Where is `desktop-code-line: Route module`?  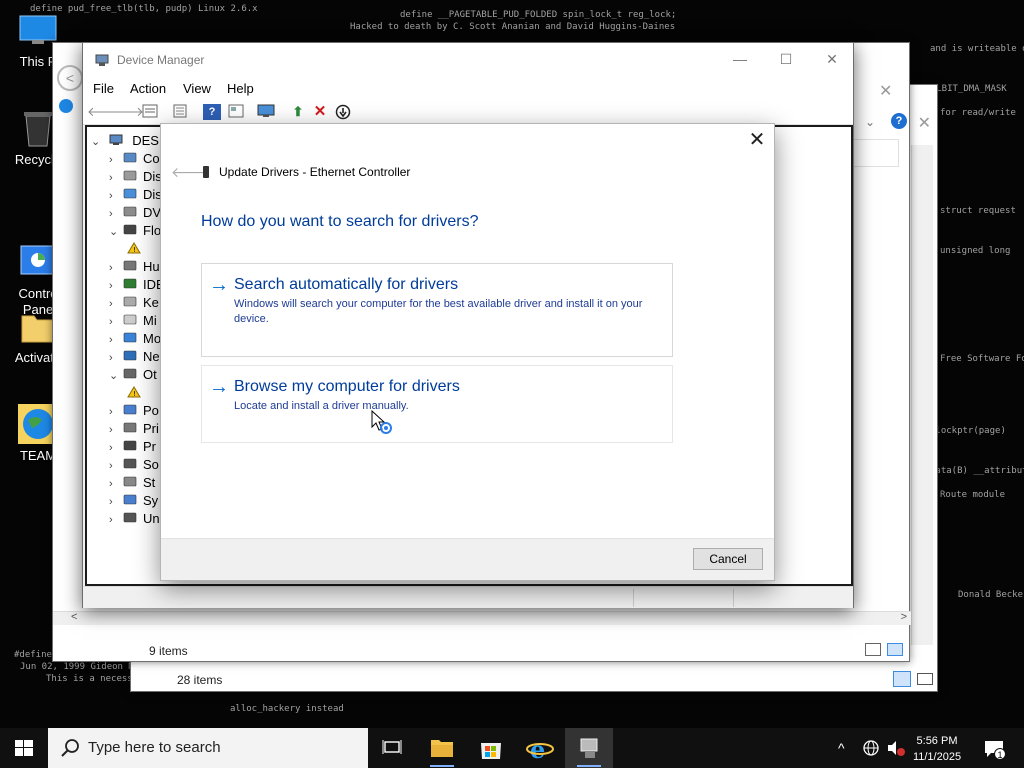 desktop-code-line: Route module is located at coordinates (973, 495).